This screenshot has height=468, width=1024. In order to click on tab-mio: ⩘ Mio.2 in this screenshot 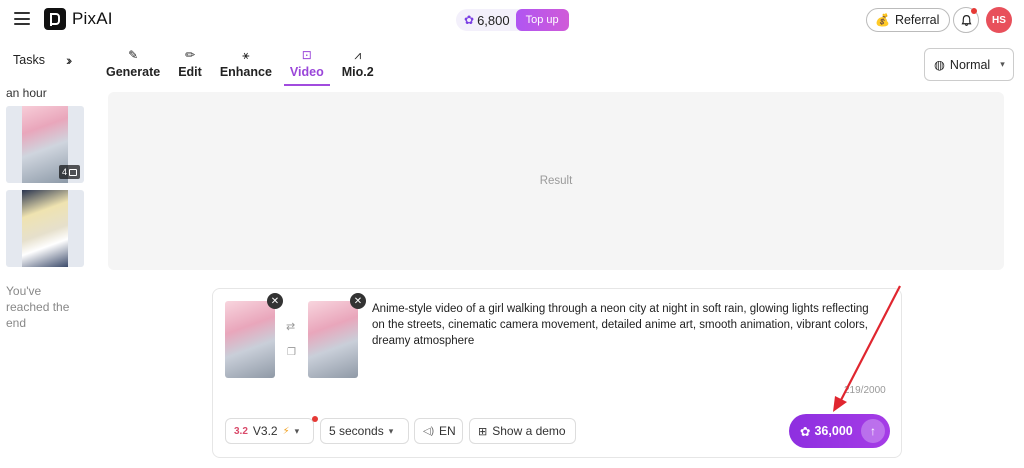, I will do `click(358, 66)`.